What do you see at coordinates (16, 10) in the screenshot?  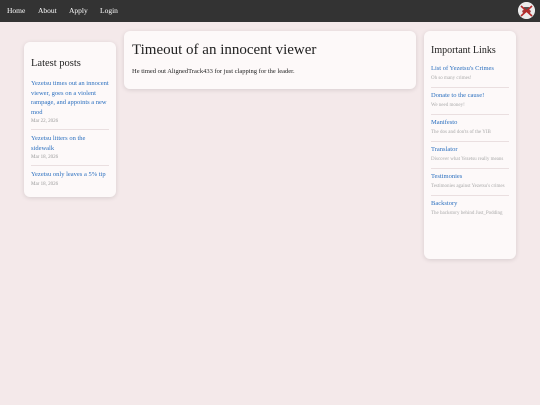 I see `nav-home-link: Home` at bounding box center [16, 10].